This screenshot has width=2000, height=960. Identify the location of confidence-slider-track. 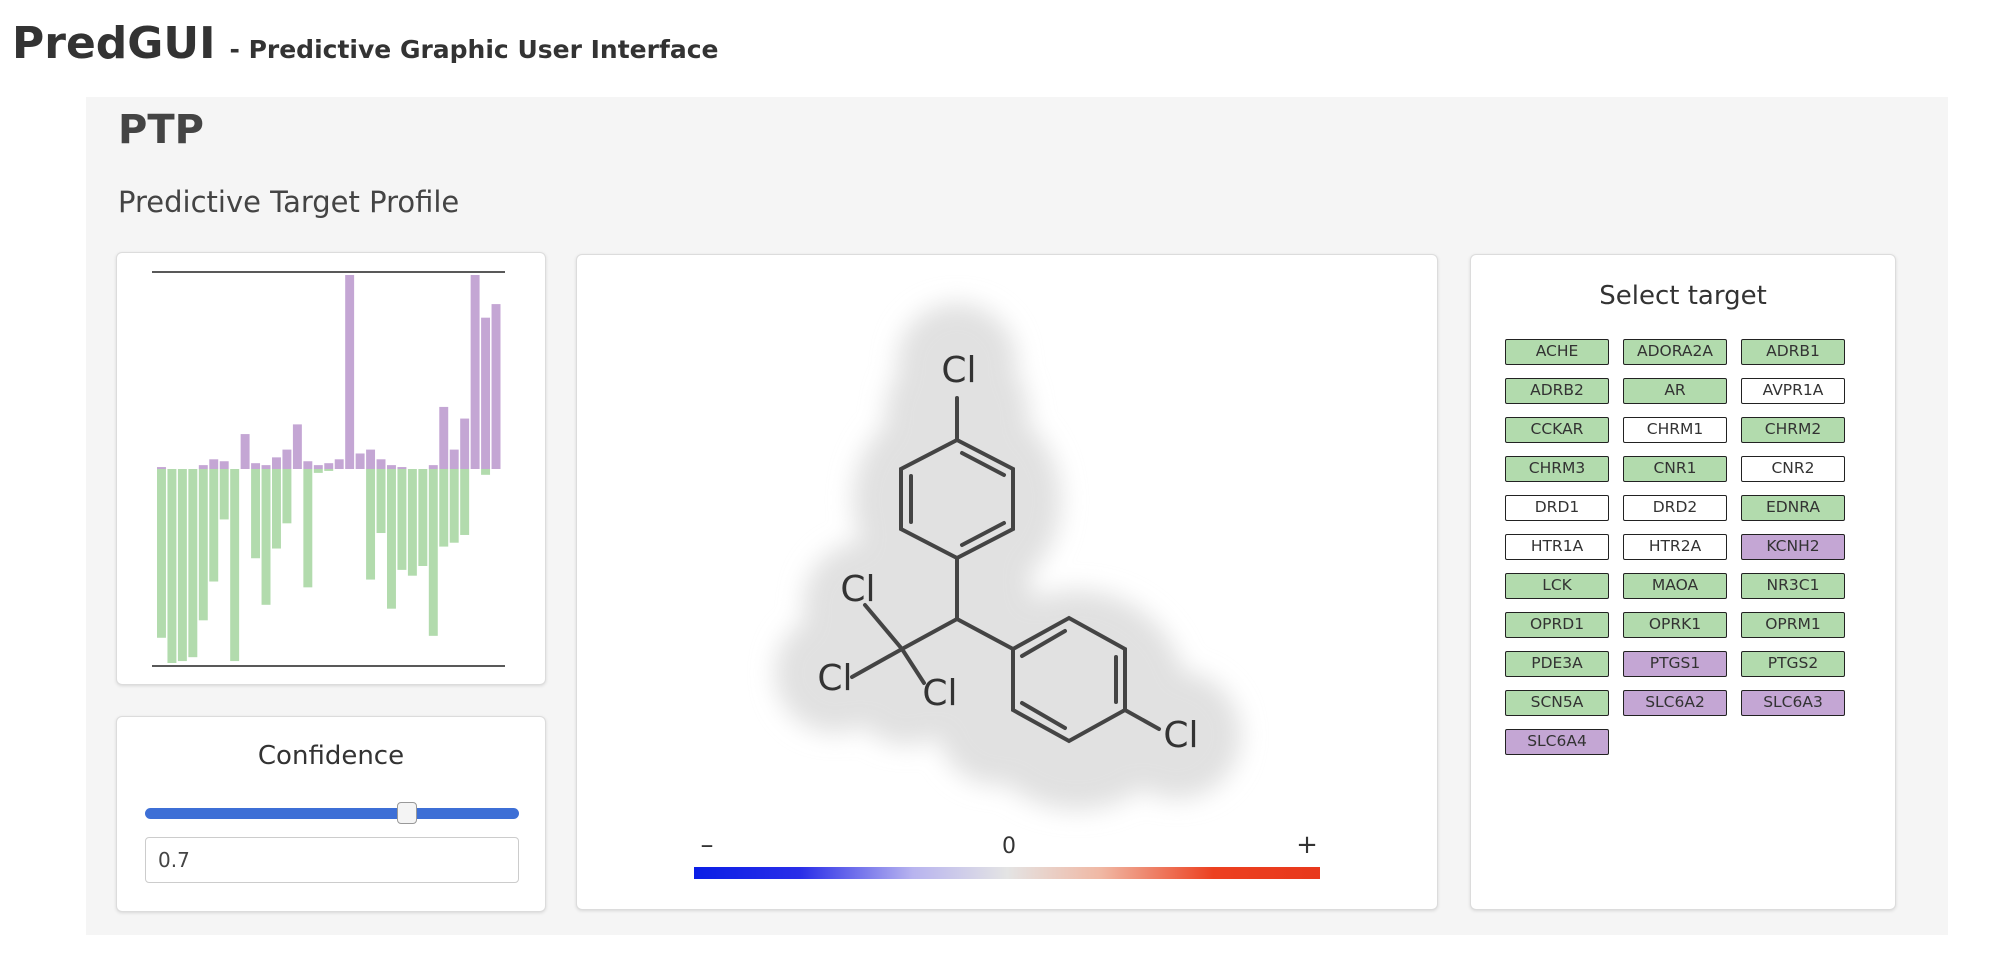
(332, 813).